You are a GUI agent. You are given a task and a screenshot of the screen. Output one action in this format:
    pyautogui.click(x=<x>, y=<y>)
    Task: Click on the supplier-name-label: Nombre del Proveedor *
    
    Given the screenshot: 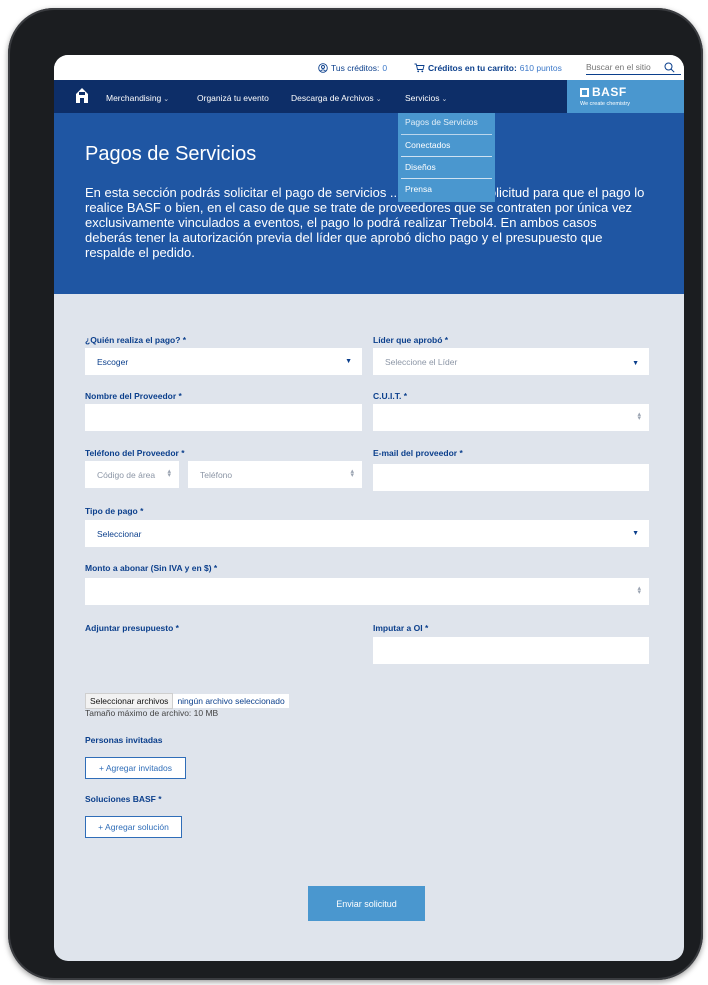 What is the action you would take?
    pyautogui.click(x=133, y=396)
    